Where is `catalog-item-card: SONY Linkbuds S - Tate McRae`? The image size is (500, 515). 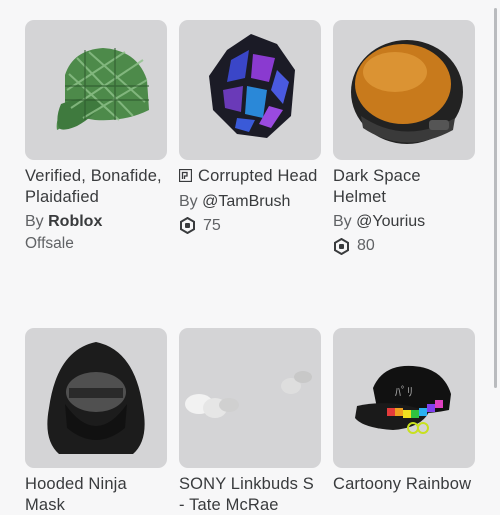 catalog-item-card: SONY Linkbuds S - Tate McRae is located at coordinates (250, 421).